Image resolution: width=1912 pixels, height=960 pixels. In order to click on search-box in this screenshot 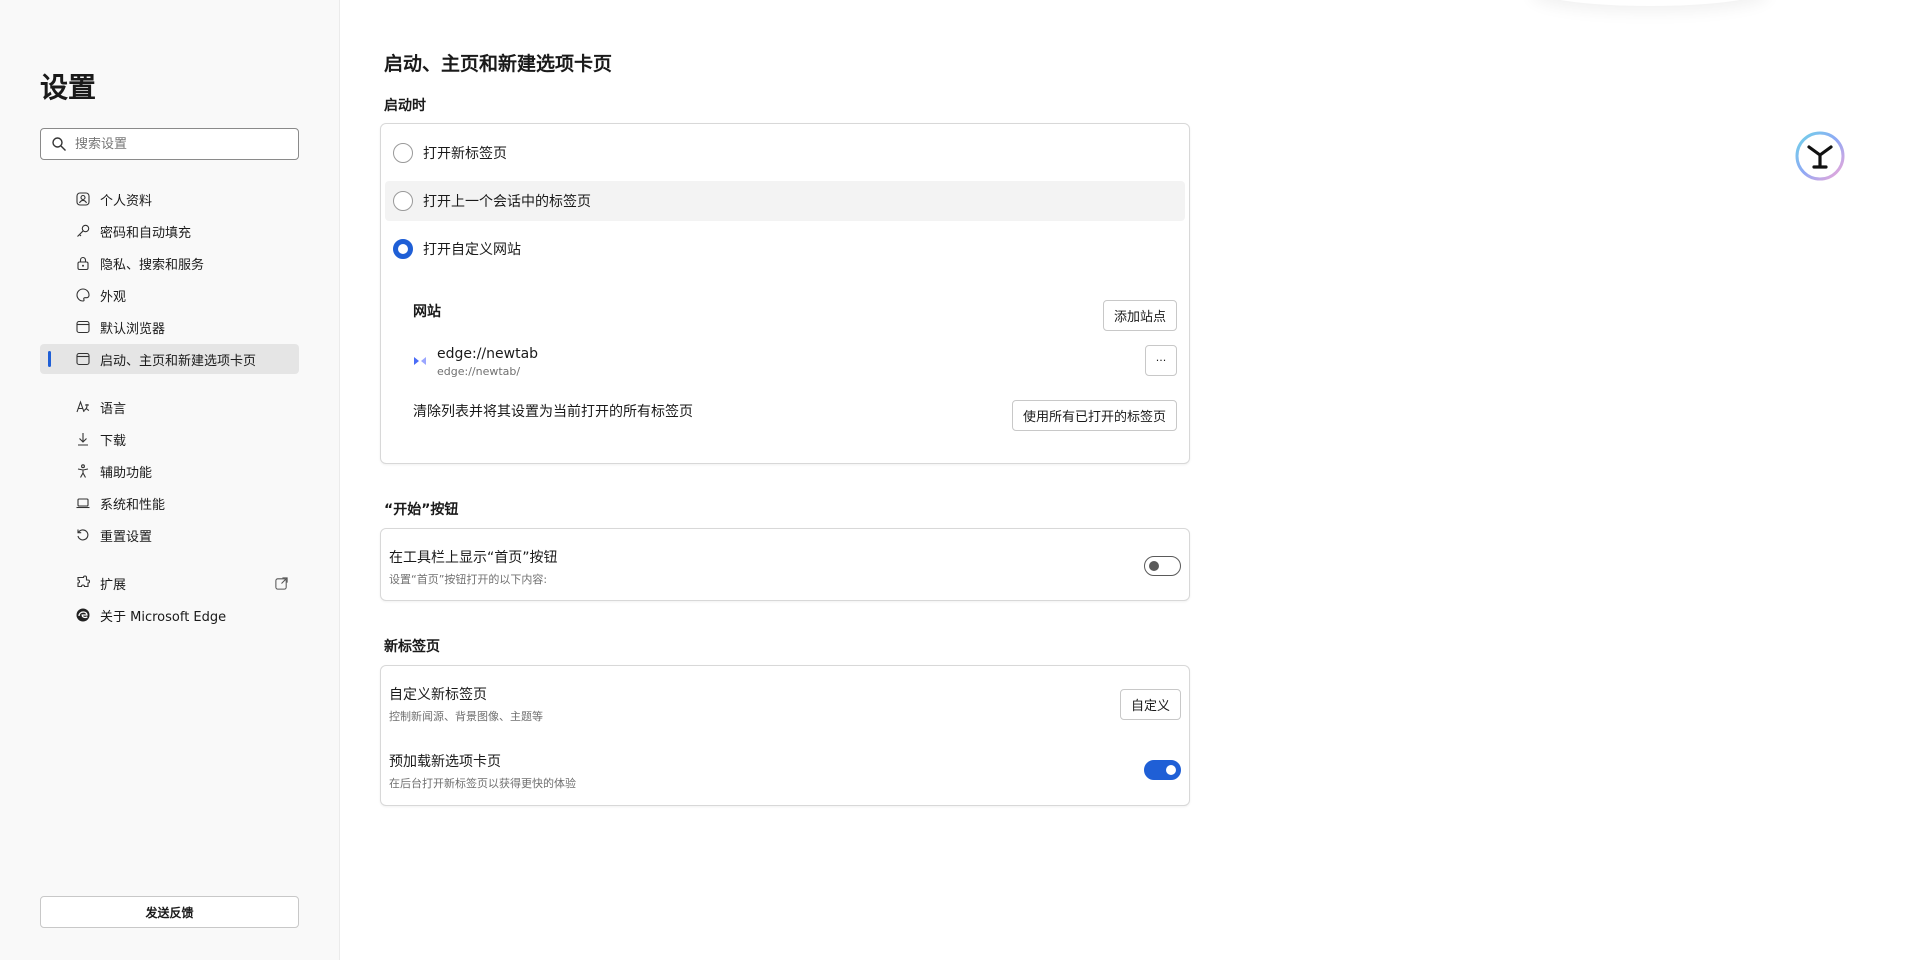, I will do `click(169, 144)`.